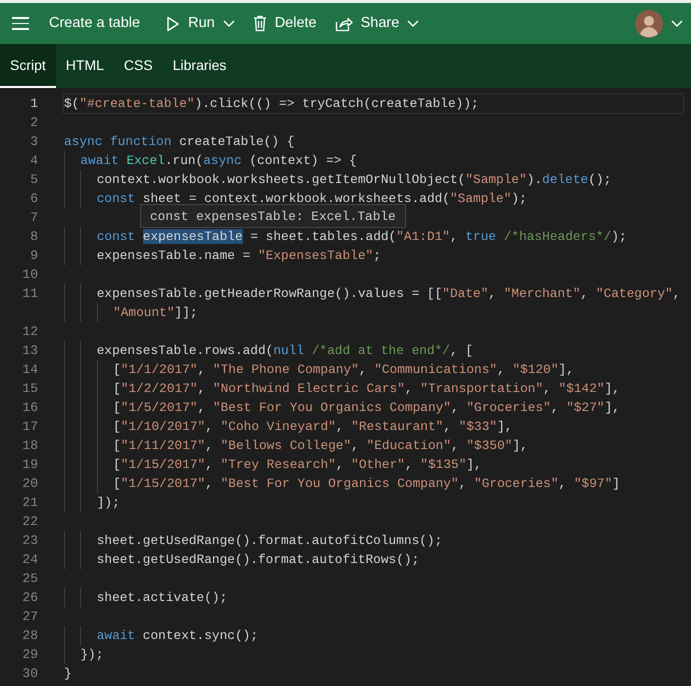  What do you see at coordinates (296, 445) in the screenshot?
I see `code-line: ["1/11/2017", "Bellows College", "Education", "$350"],` at bounding box center [296, 445].